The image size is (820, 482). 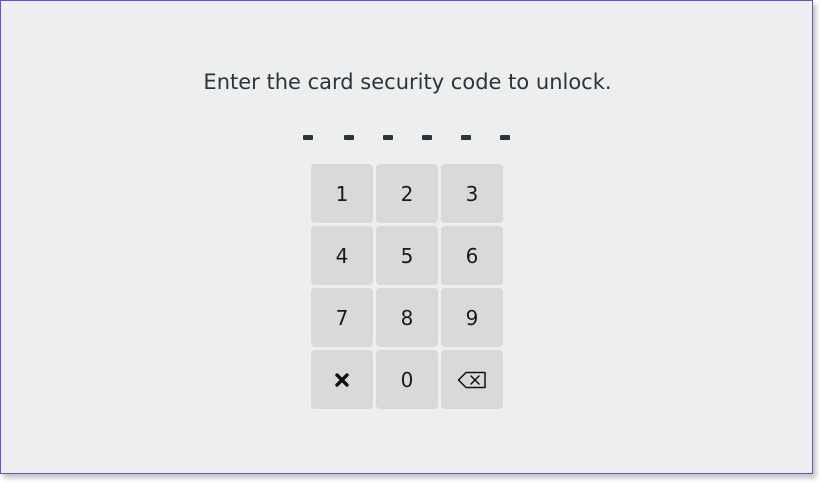 I want to click on key-1-button: 1, so click(x=342, y=193).